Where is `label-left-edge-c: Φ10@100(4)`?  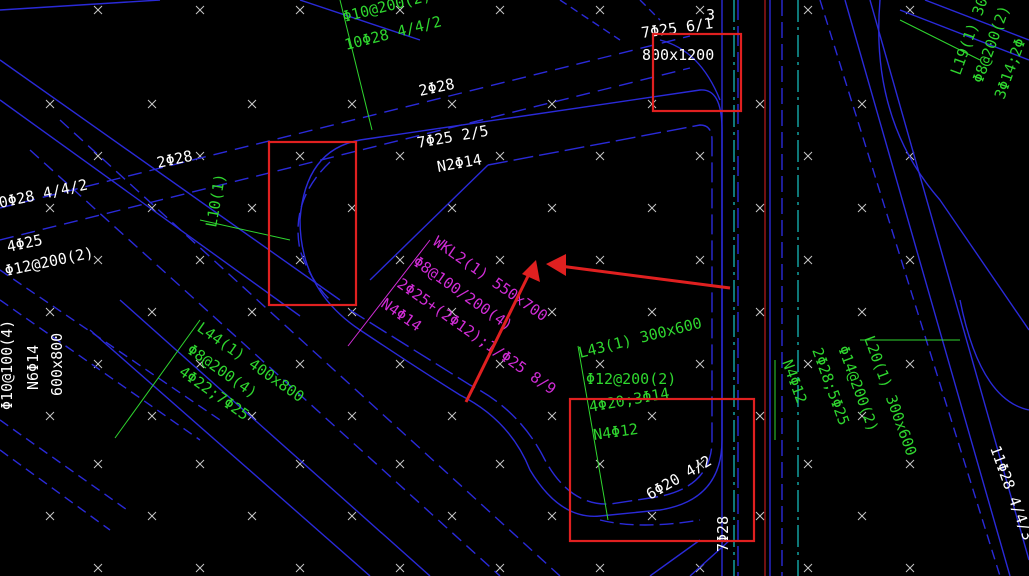 label-left-edge-c: Φ10@100(4) is located at coordinates (8, 365).